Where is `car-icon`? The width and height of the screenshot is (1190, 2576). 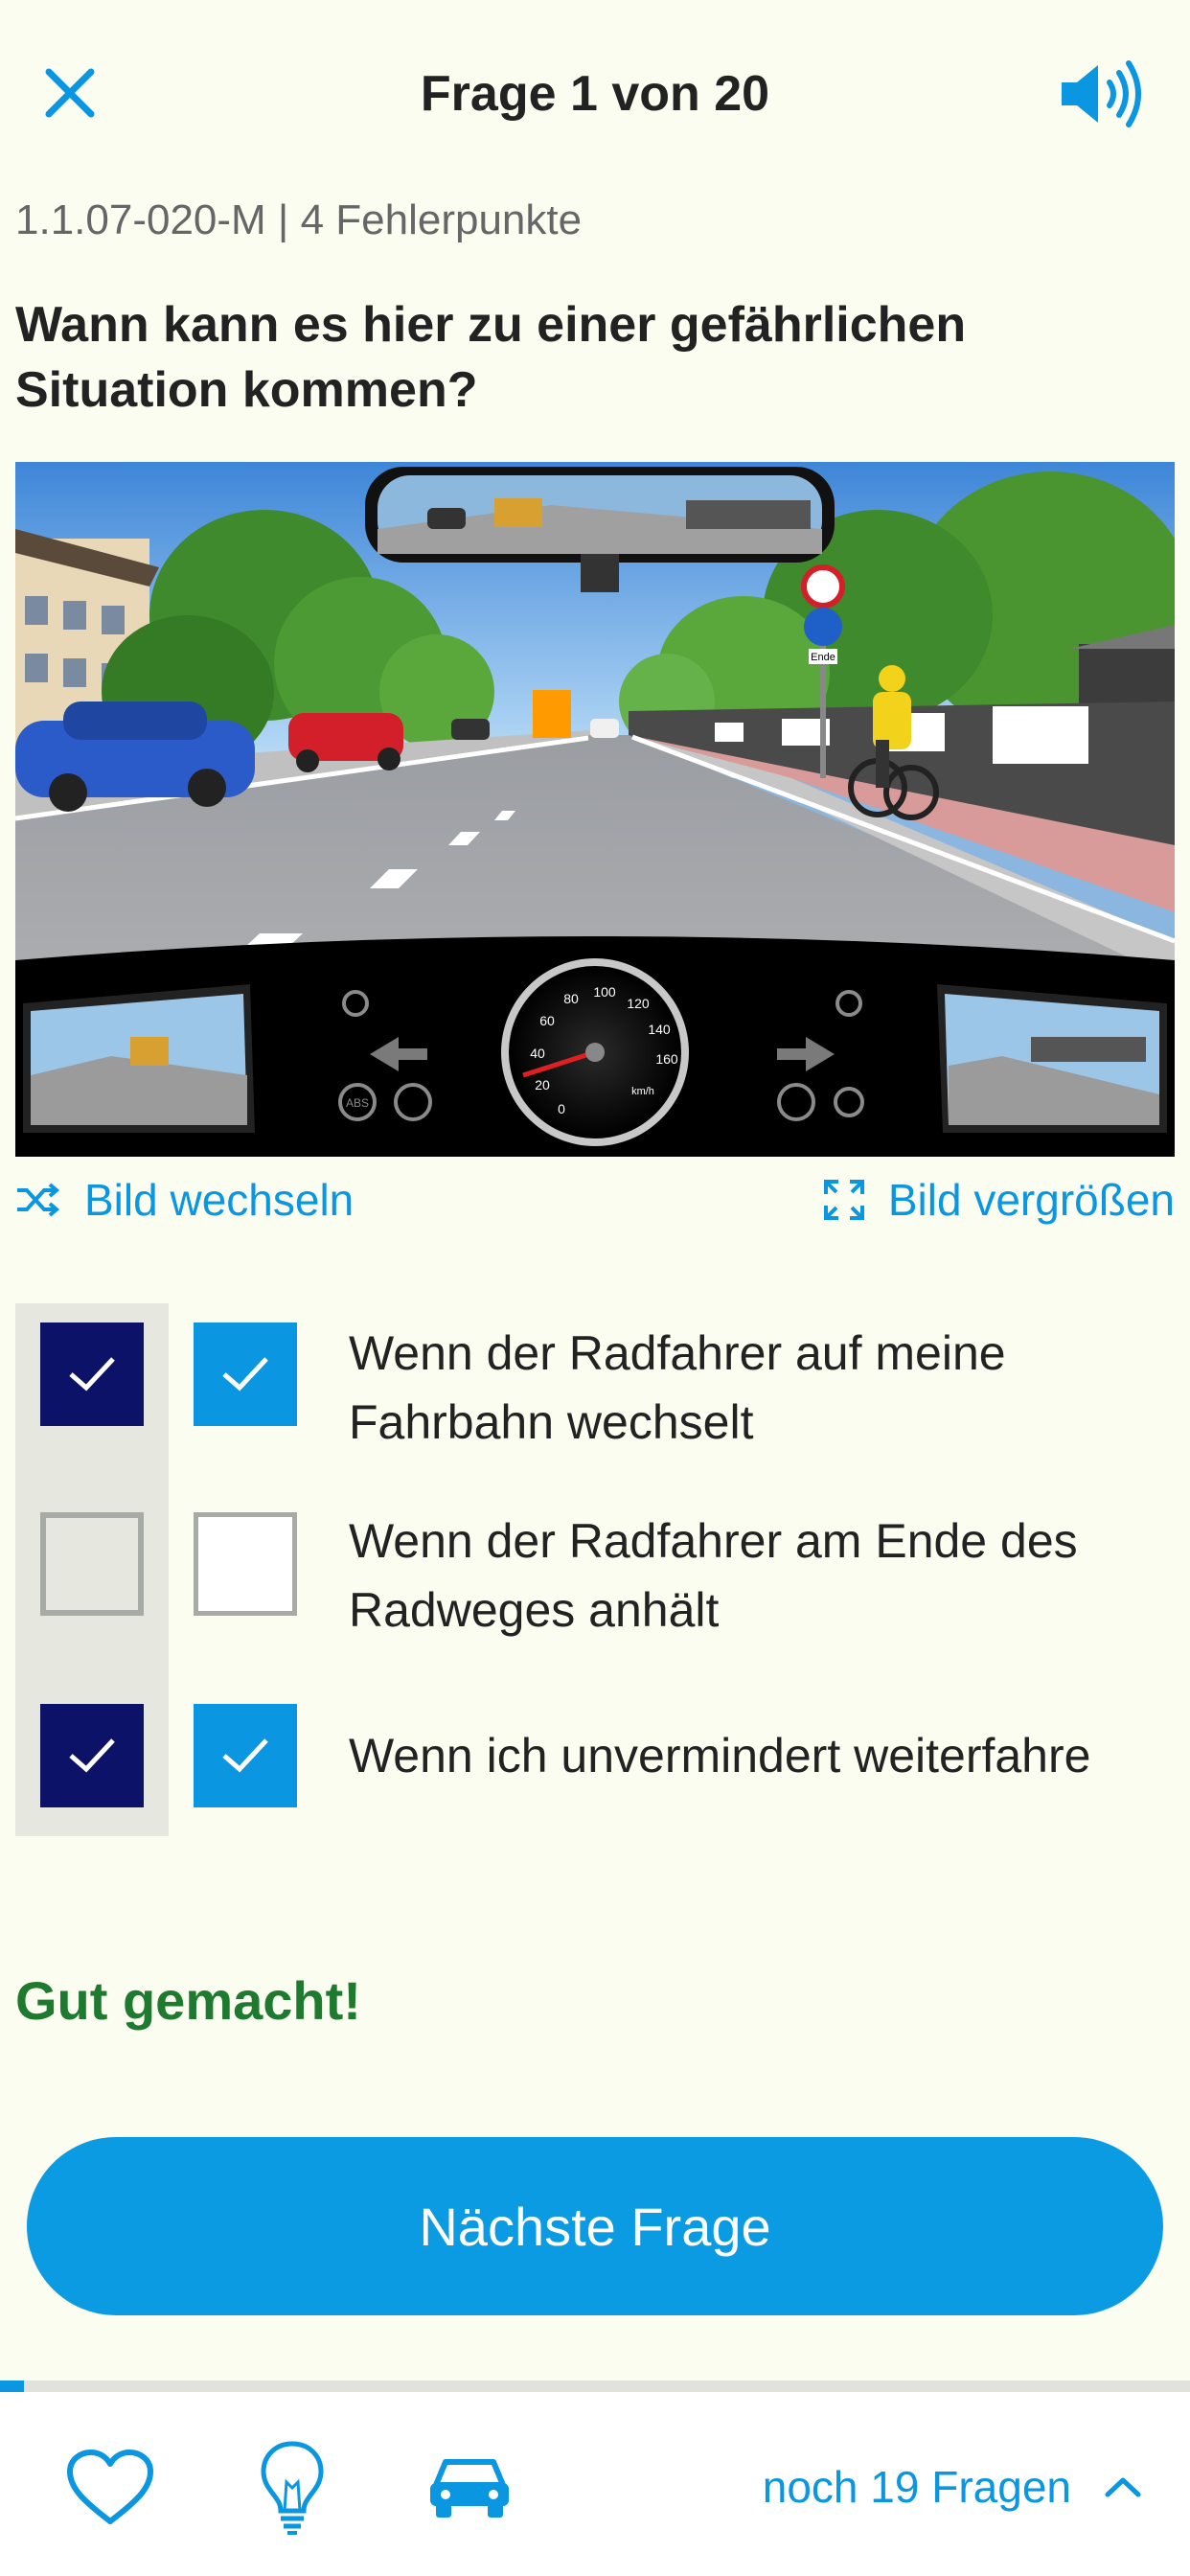
car-icon is located at coordinates (470, 2488).